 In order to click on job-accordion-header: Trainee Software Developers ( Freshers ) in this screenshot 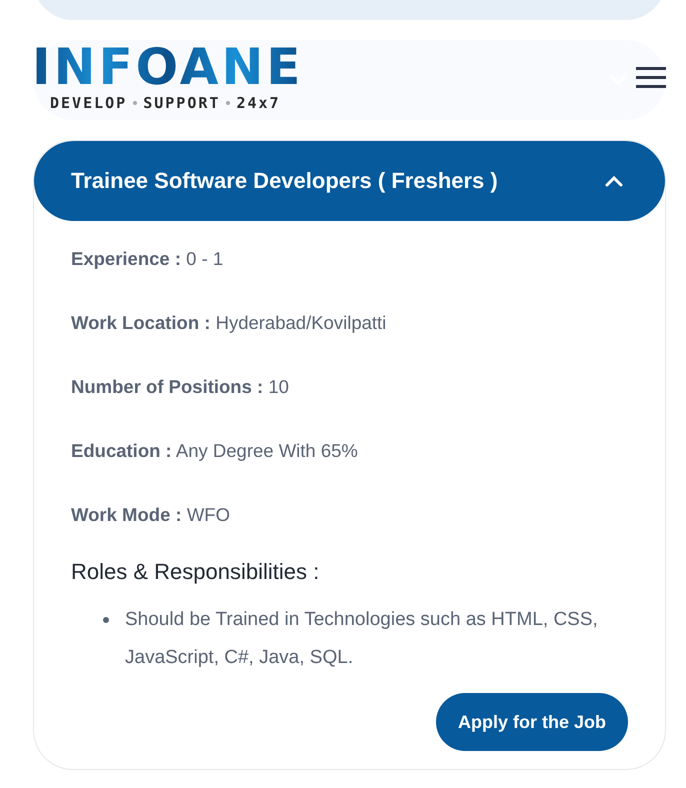, I will do `click(349, 181)`.